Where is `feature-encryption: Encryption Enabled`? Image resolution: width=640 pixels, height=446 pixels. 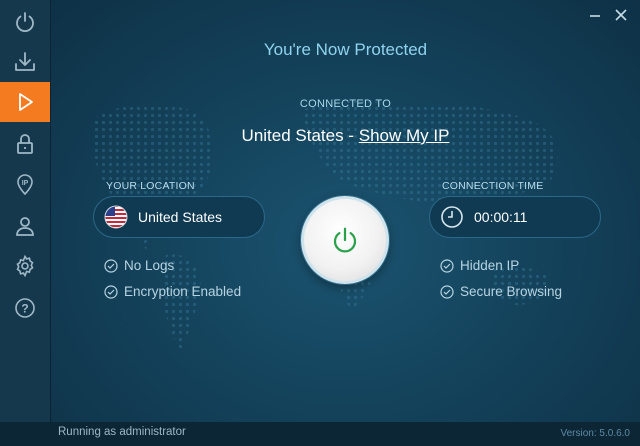 feature-encryption: Encryption Enabled is located at coordinates (172, 291).